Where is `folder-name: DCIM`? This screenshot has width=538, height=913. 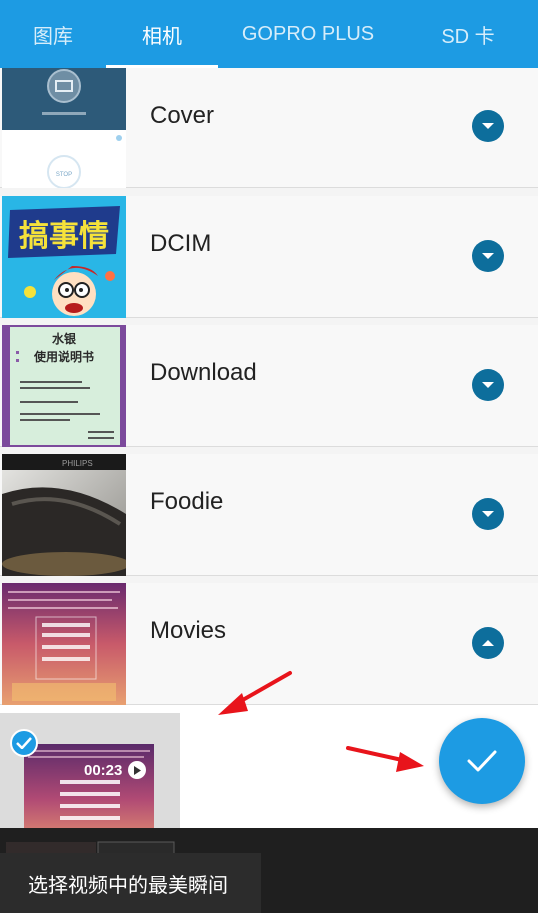
folder-name: DCIM is located at coordinates (181, 243).